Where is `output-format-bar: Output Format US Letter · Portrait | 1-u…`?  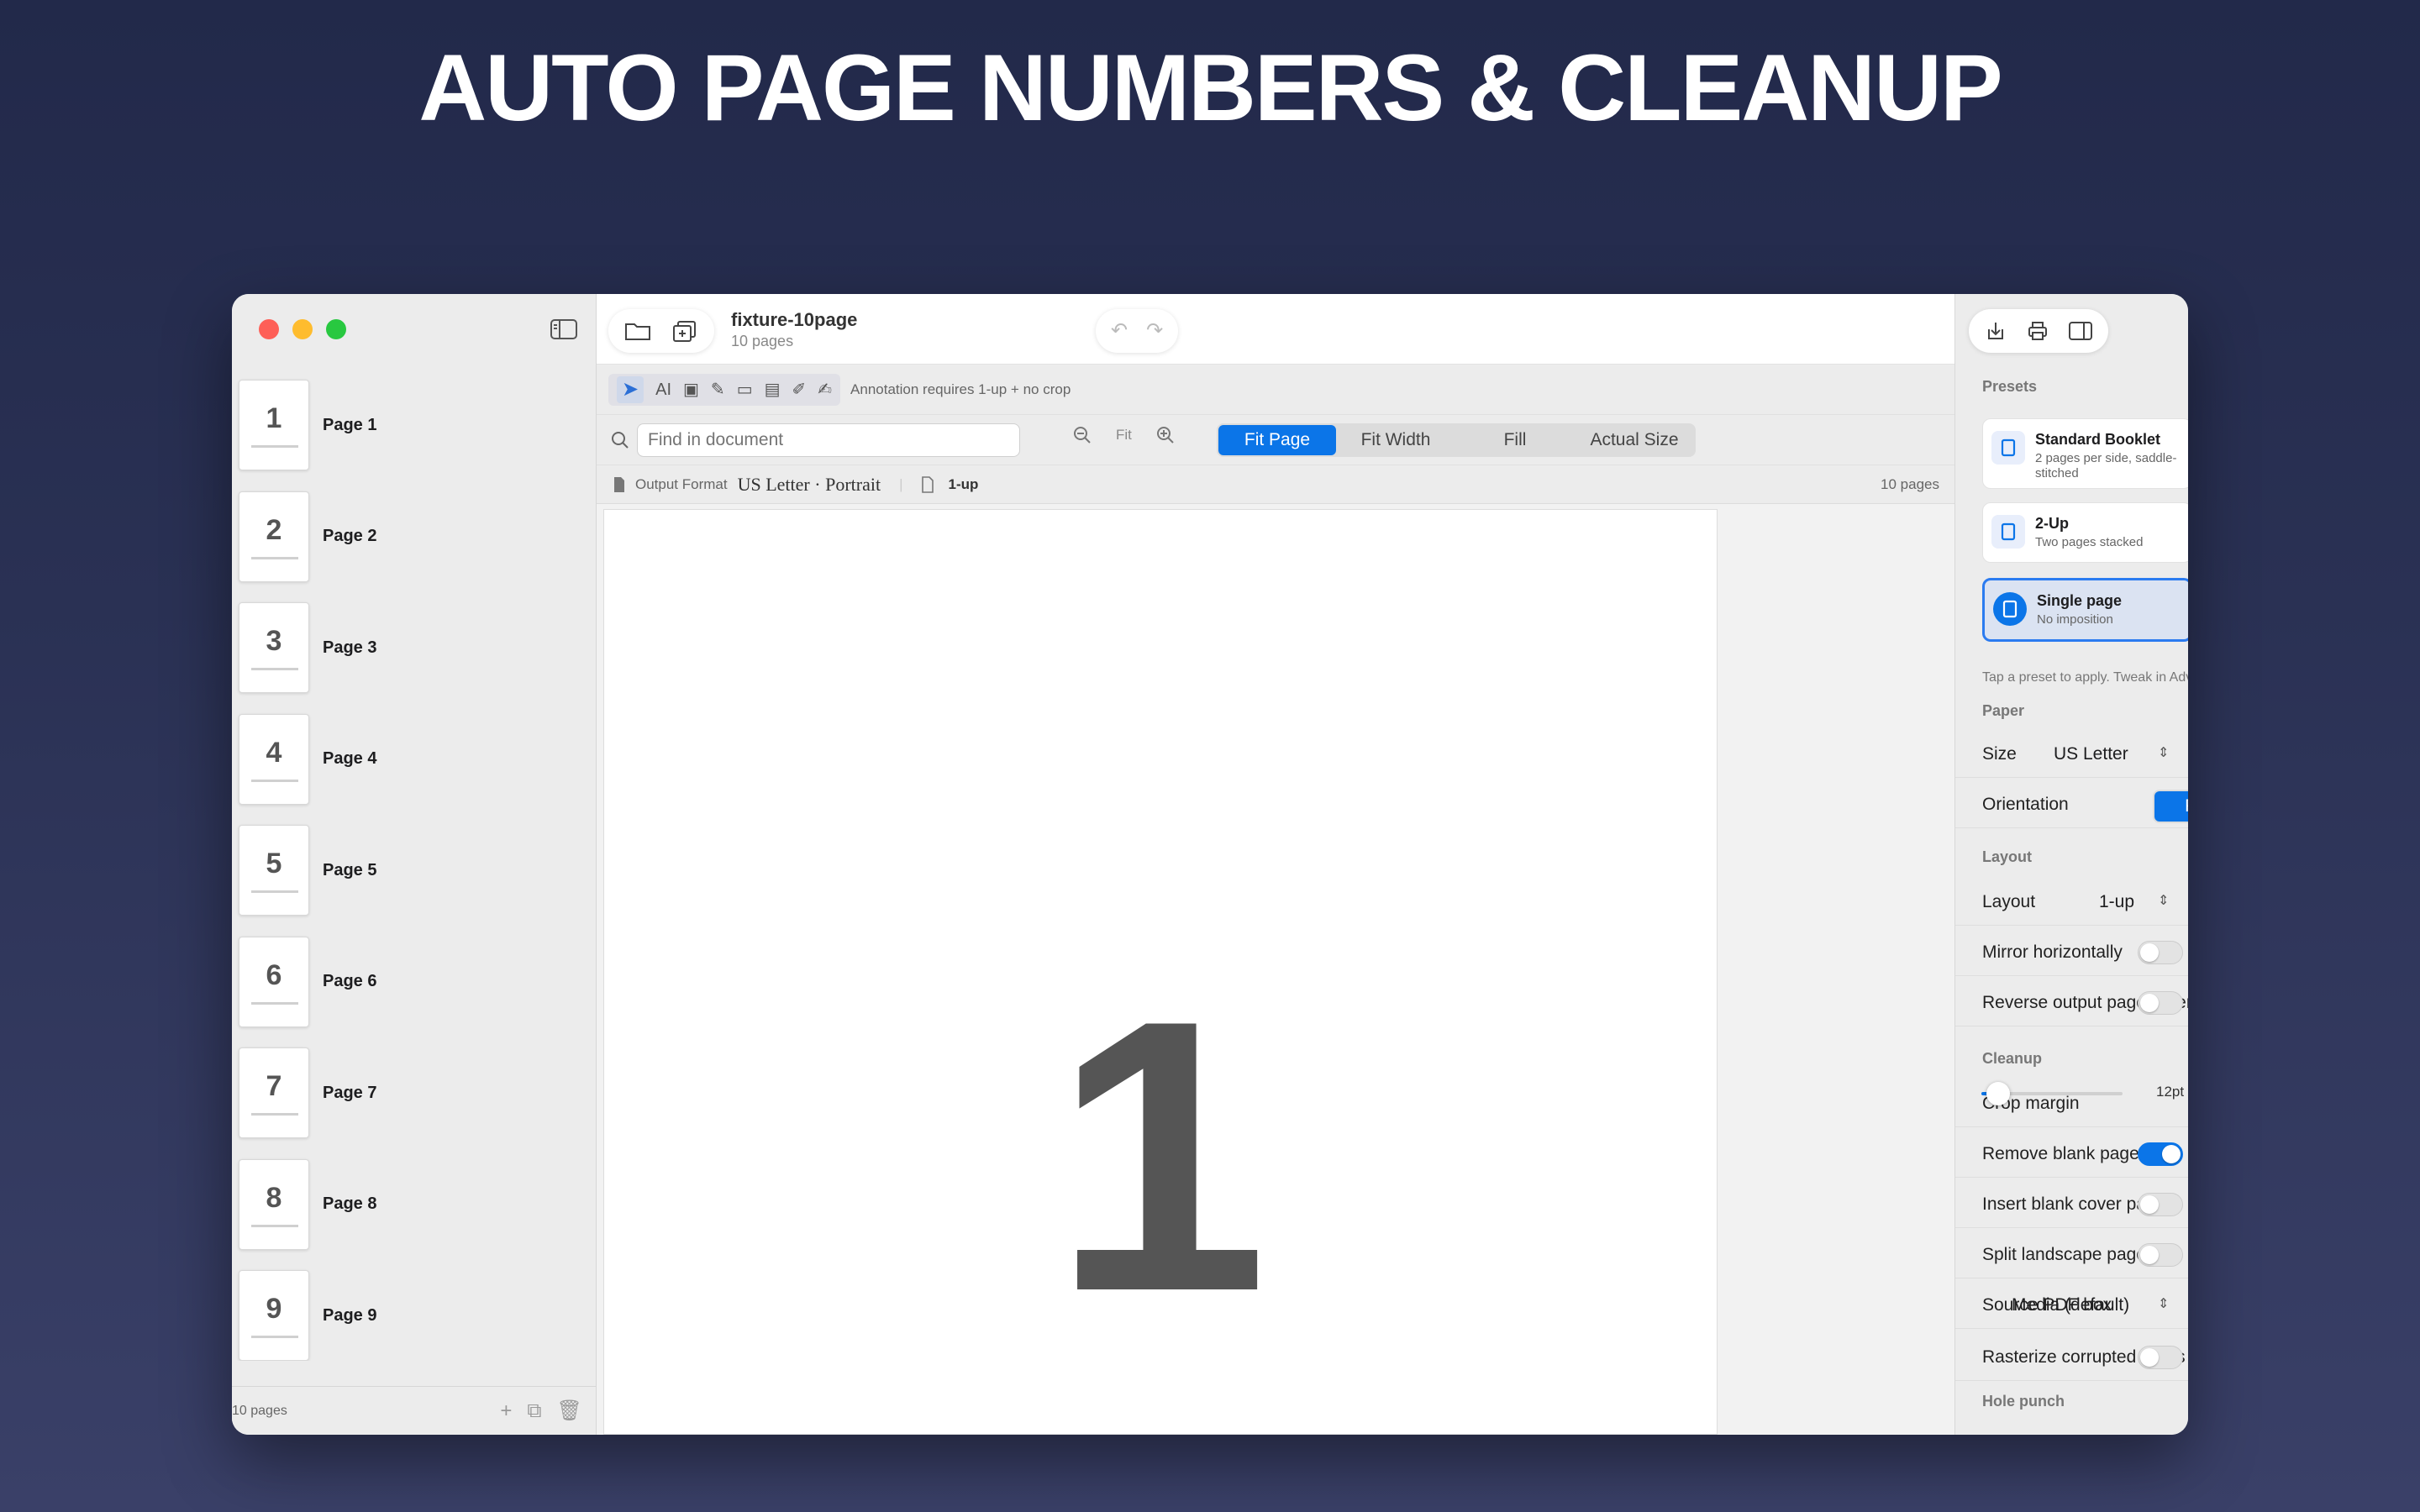 output-format-bar: Output Format US Letter · Portrait | 1-u… is located at coordinates (1275, 484).